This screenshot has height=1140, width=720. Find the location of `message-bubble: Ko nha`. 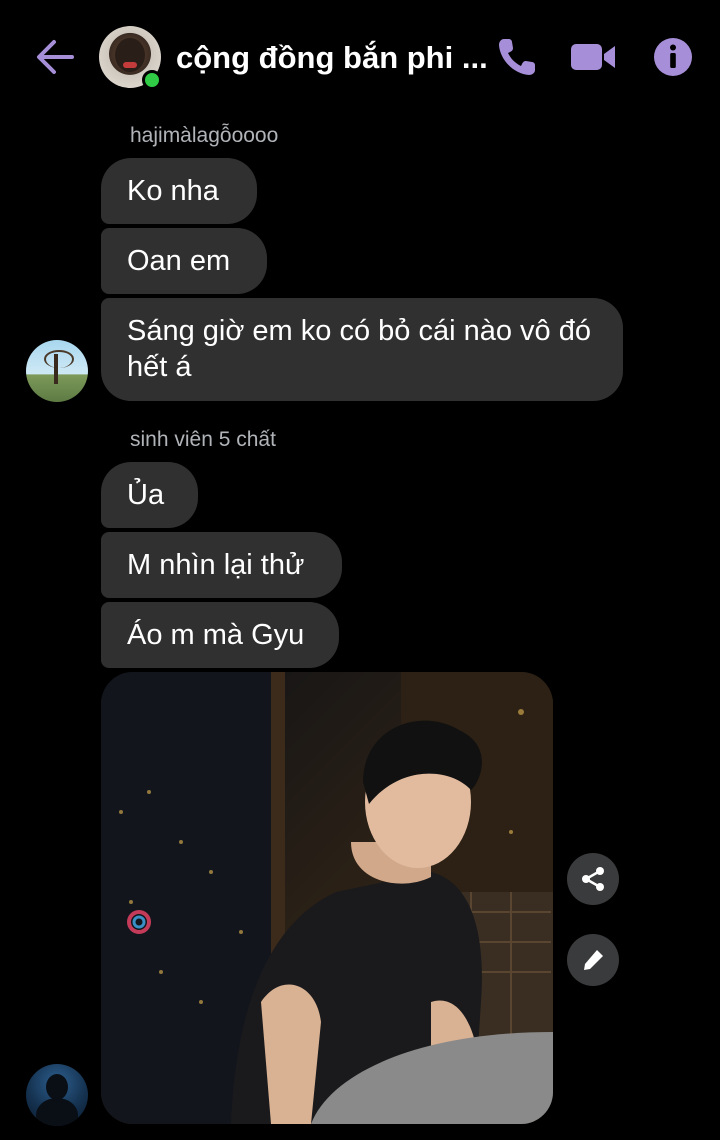

message-bubble: Ko nha is located at coordinates (179, 191).